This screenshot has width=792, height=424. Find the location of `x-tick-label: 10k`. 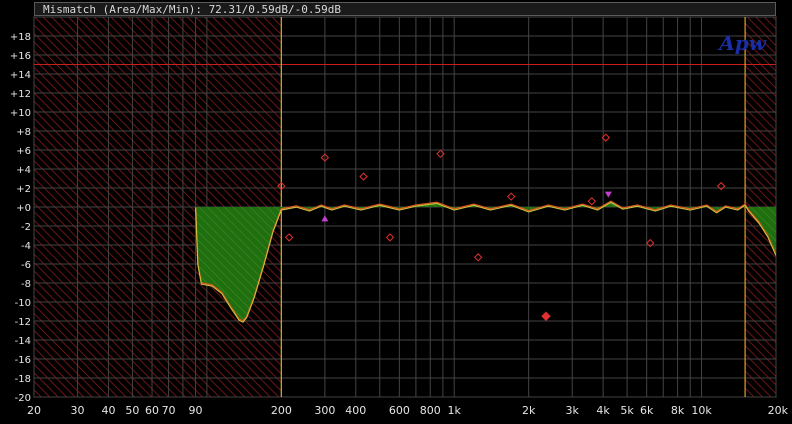

x-tick-label: 10k is located at coordinates (701, 410).